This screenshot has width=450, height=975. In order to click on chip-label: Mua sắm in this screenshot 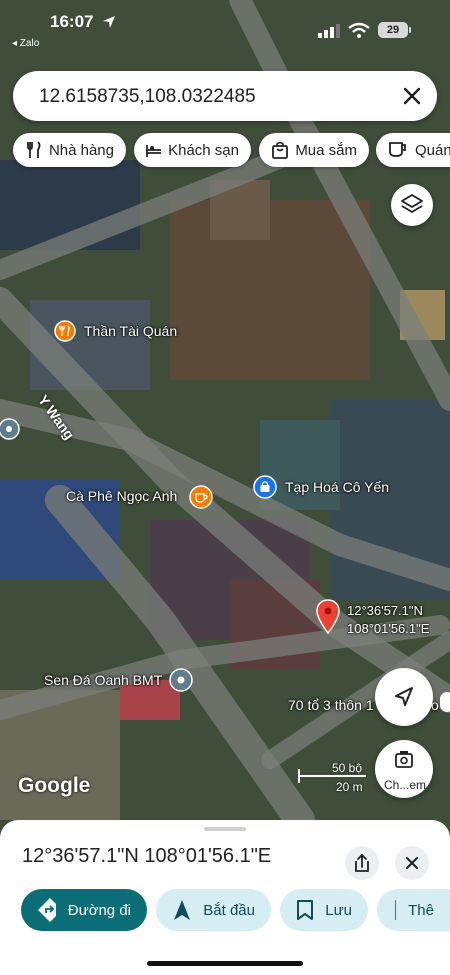, I will do `click(326, 150)`.